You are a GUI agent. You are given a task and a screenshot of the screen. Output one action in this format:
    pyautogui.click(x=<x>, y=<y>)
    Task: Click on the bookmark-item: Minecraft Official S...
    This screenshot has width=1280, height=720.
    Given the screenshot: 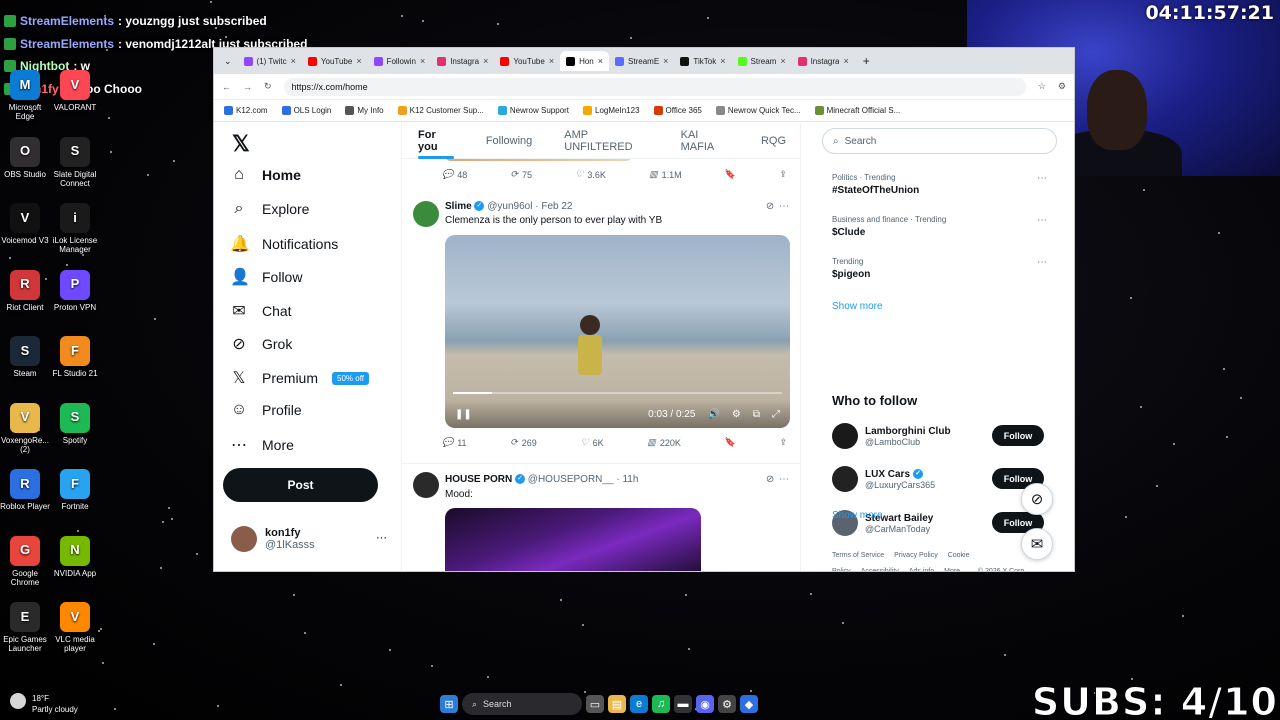 What is the action you would take?
    pyautogui.click(x=857, y=110)
    